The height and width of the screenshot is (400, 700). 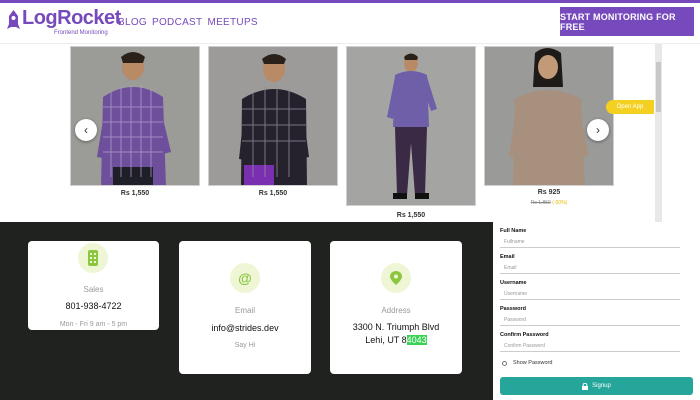 I want to click on password-label: Password, so click(x=513, y=309).